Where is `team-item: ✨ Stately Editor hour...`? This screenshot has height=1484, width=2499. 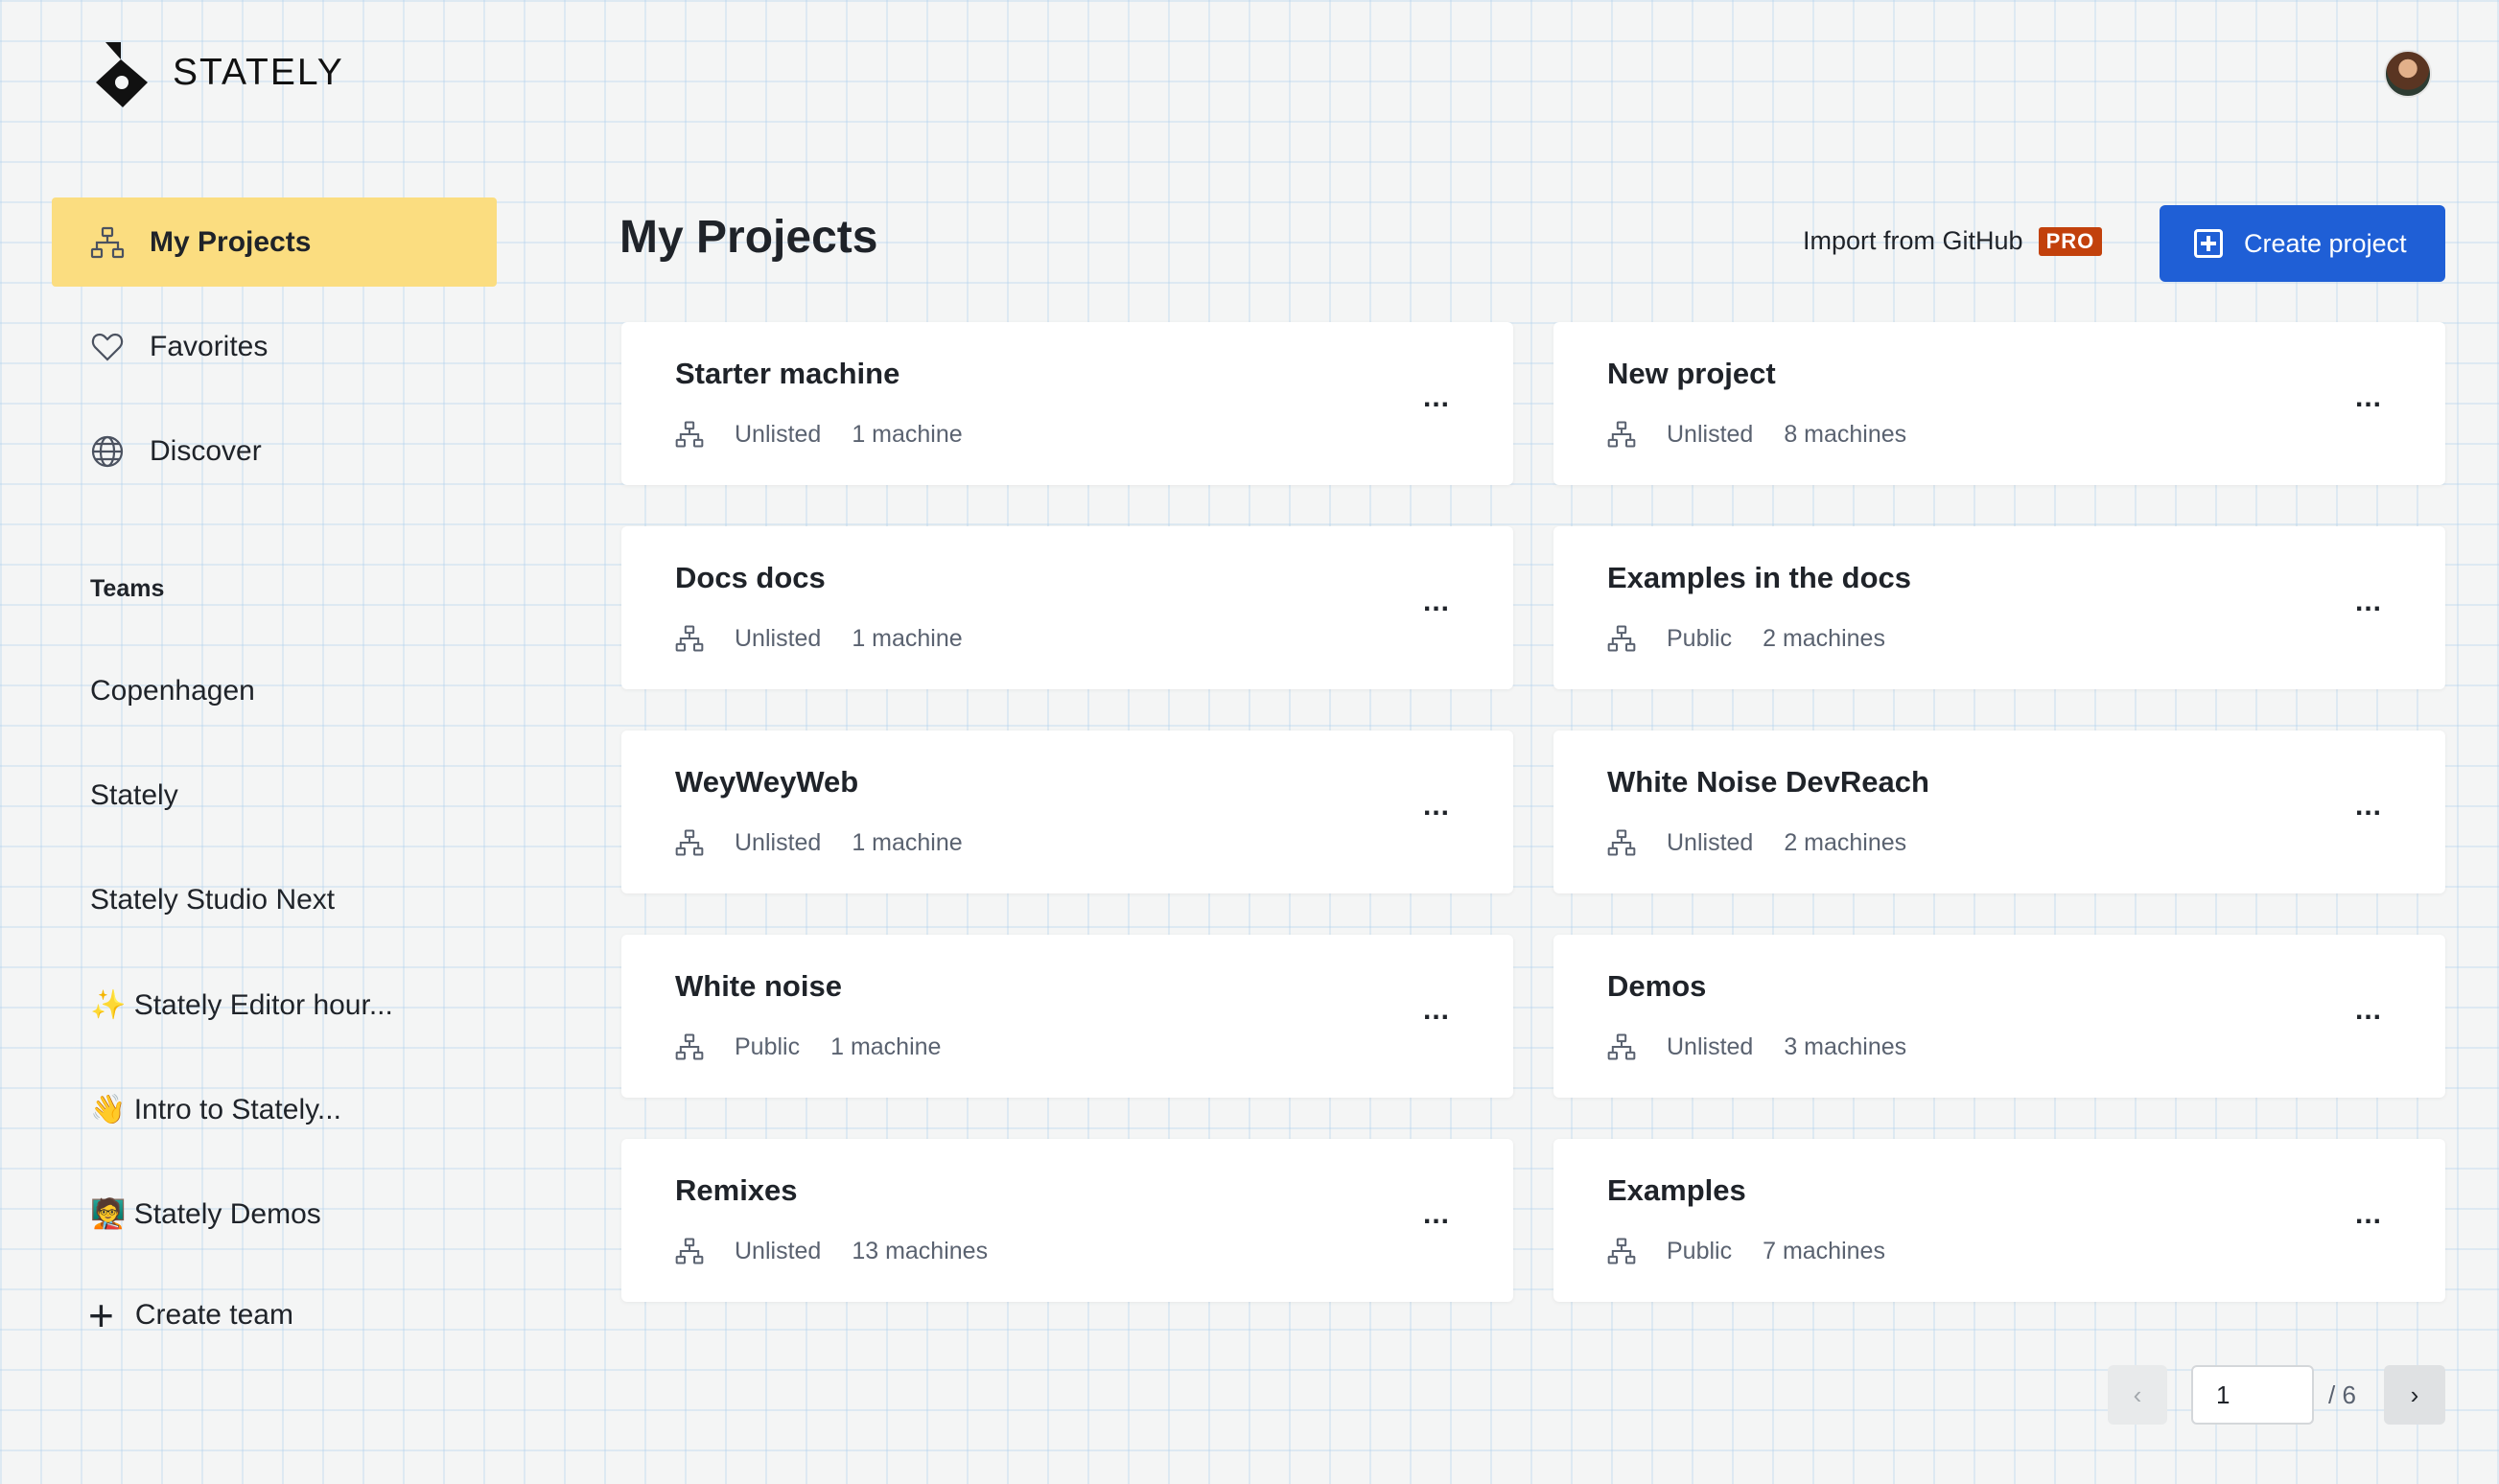
team-item: ✨ Stately Editor hour... is located at coordinates (241, 1005).